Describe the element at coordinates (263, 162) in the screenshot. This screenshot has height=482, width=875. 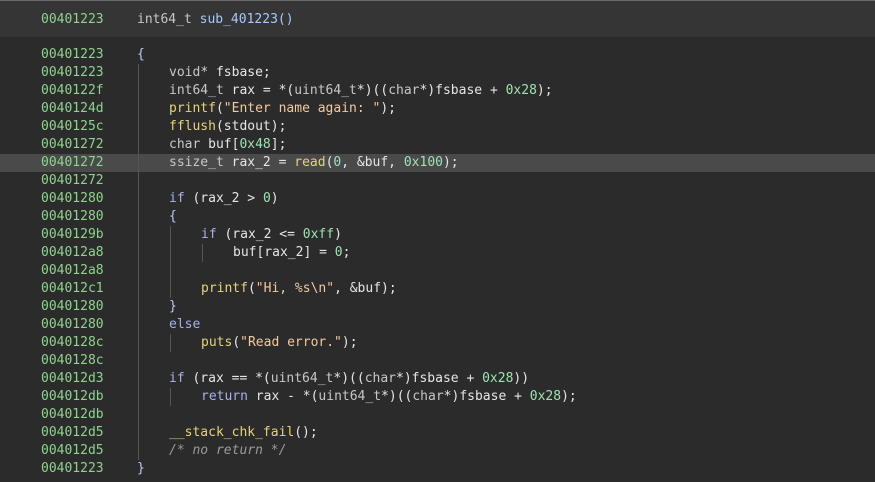
I see `code-token: rax_2 =` at that location.